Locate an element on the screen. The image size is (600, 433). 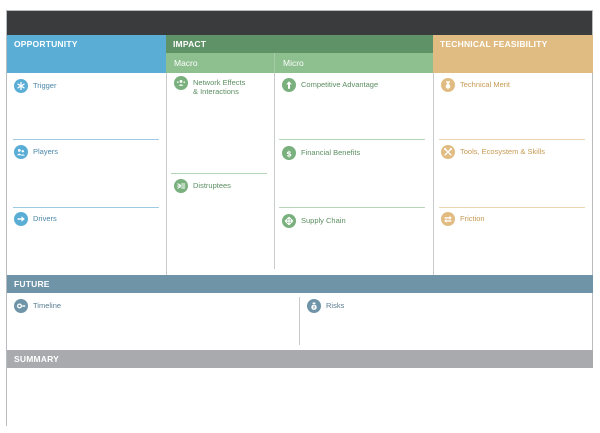
divider-impact-technical is located at coordinates (433, 174).